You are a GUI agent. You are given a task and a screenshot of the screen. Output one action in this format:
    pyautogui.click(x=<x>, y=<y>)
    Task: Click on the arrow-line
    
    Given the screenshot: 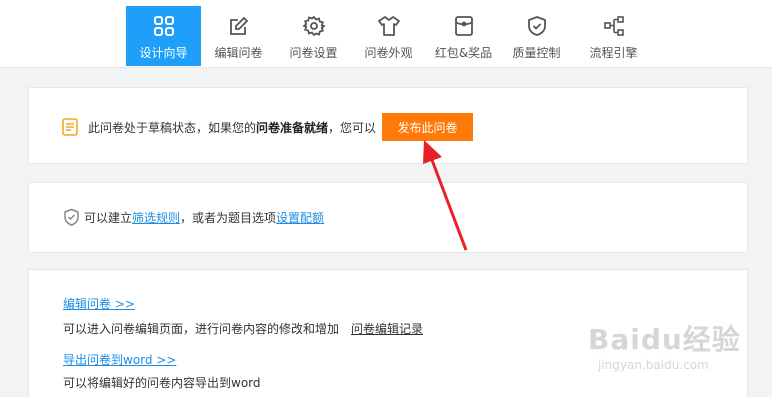 What is the action you would take?
    pyautogui.click(x=449, y=205)
    